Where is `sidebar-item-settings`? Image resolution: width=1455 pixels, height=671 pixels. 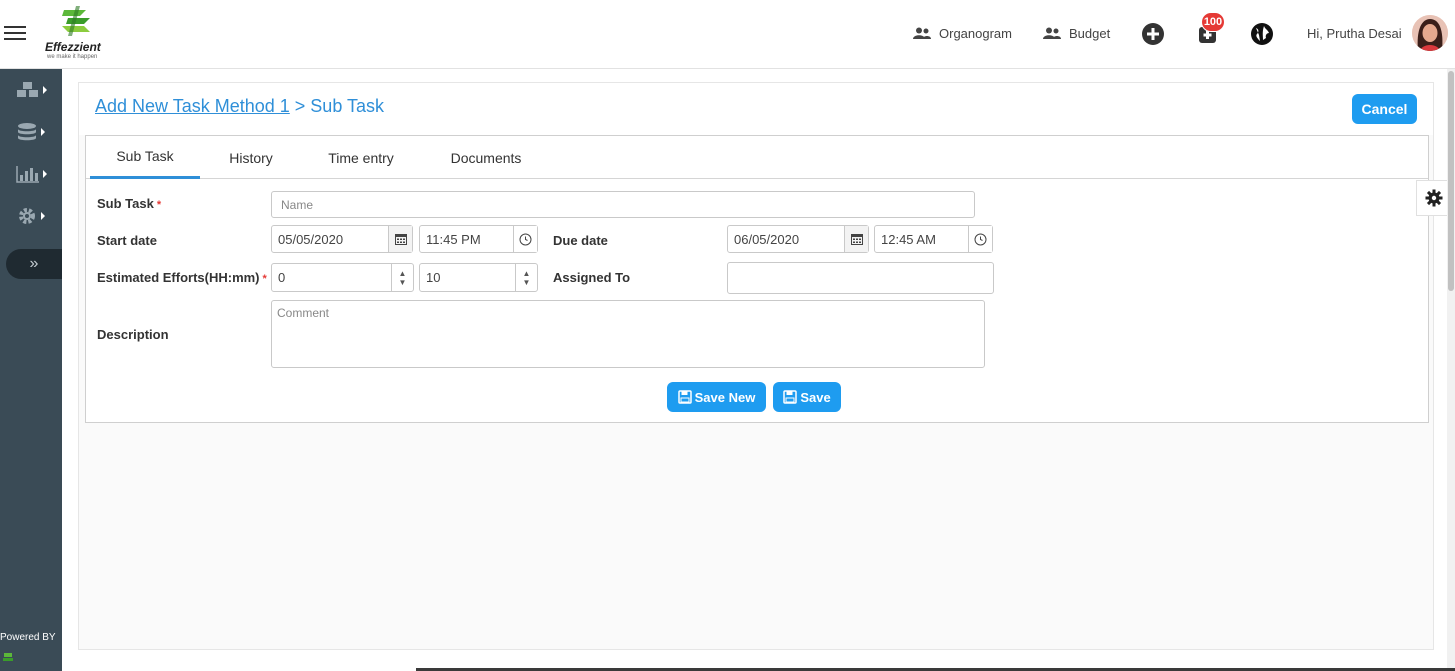
sidebar-item-settings is located at coordinates (30, 216).